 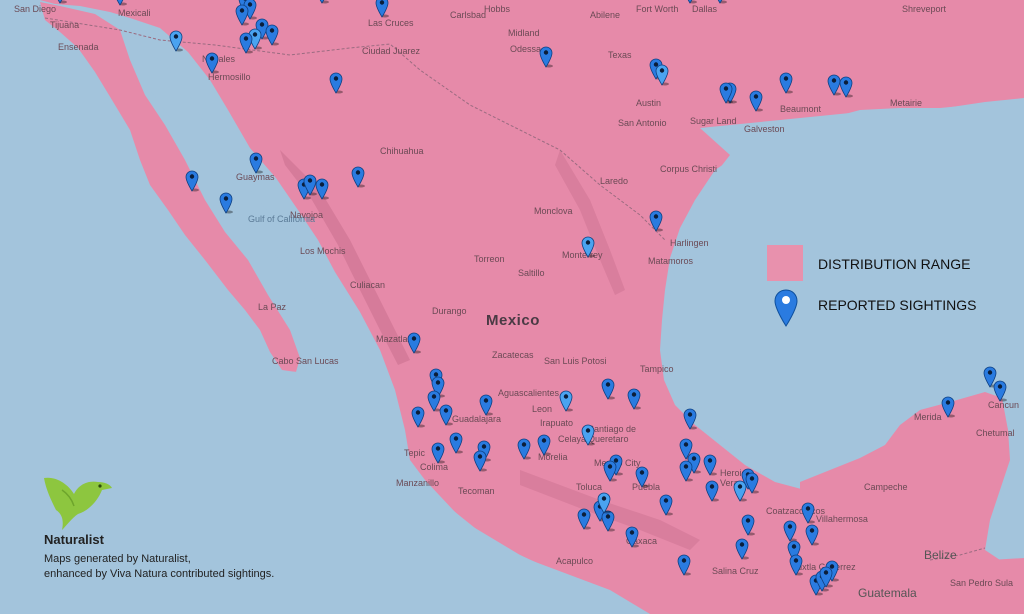 I want to click on place-label: Campeche, so click(x=886, y=487).